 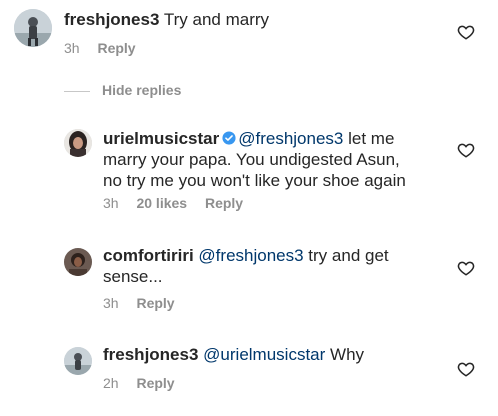 I want to click on likes-count: 20 likes, so click(x=161, y=203).